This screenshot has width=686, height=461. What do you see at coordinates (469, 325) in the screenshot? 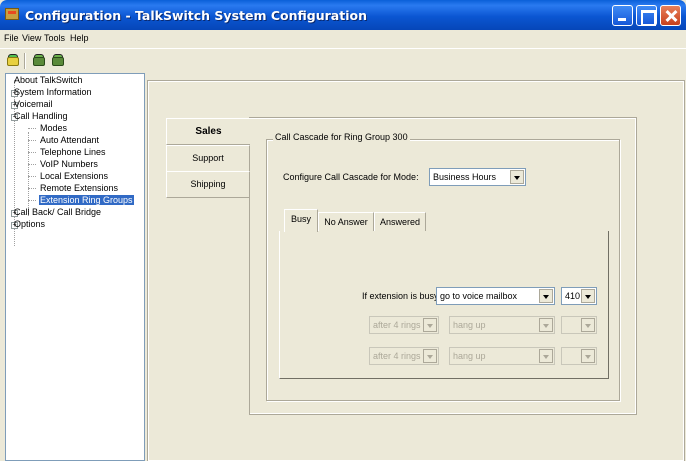
I see `action-value-1: hang up` at bounding box center [469, 325].